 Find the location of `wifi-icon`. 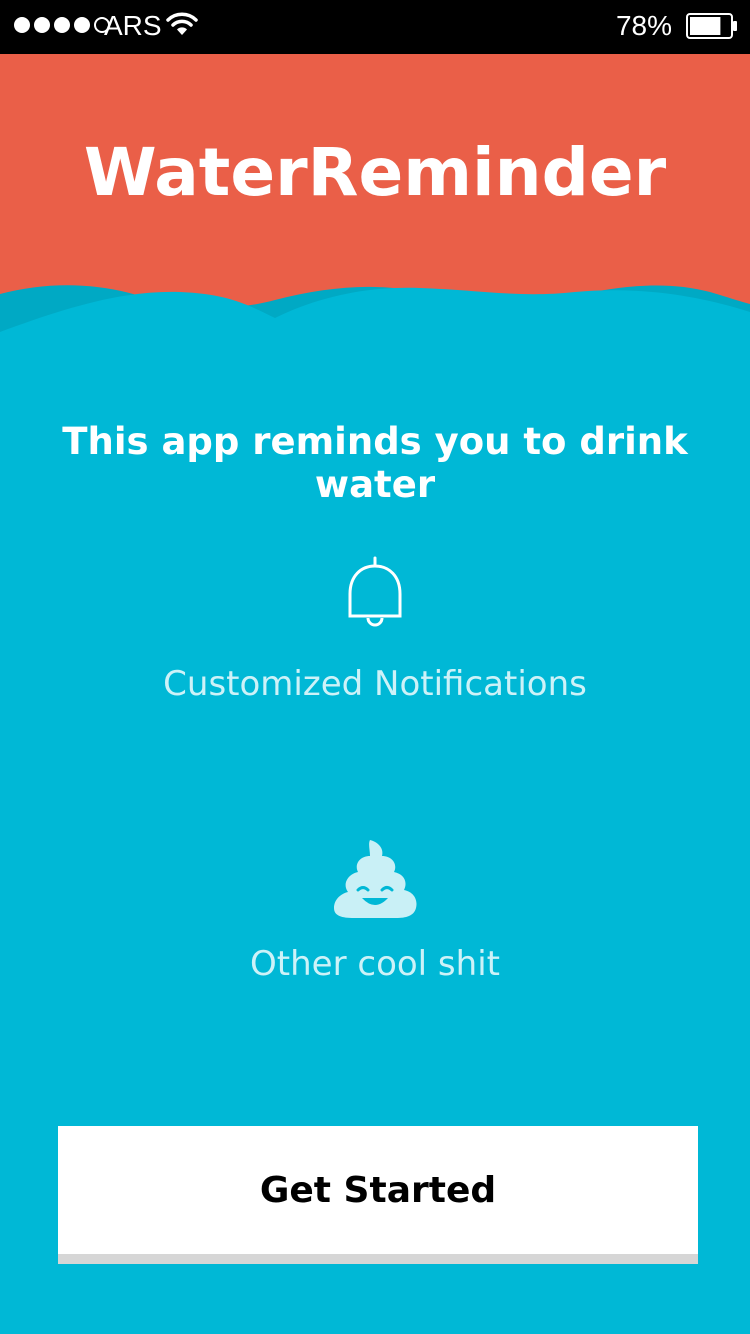

wifi-icon is located at coordinates (182, 23).